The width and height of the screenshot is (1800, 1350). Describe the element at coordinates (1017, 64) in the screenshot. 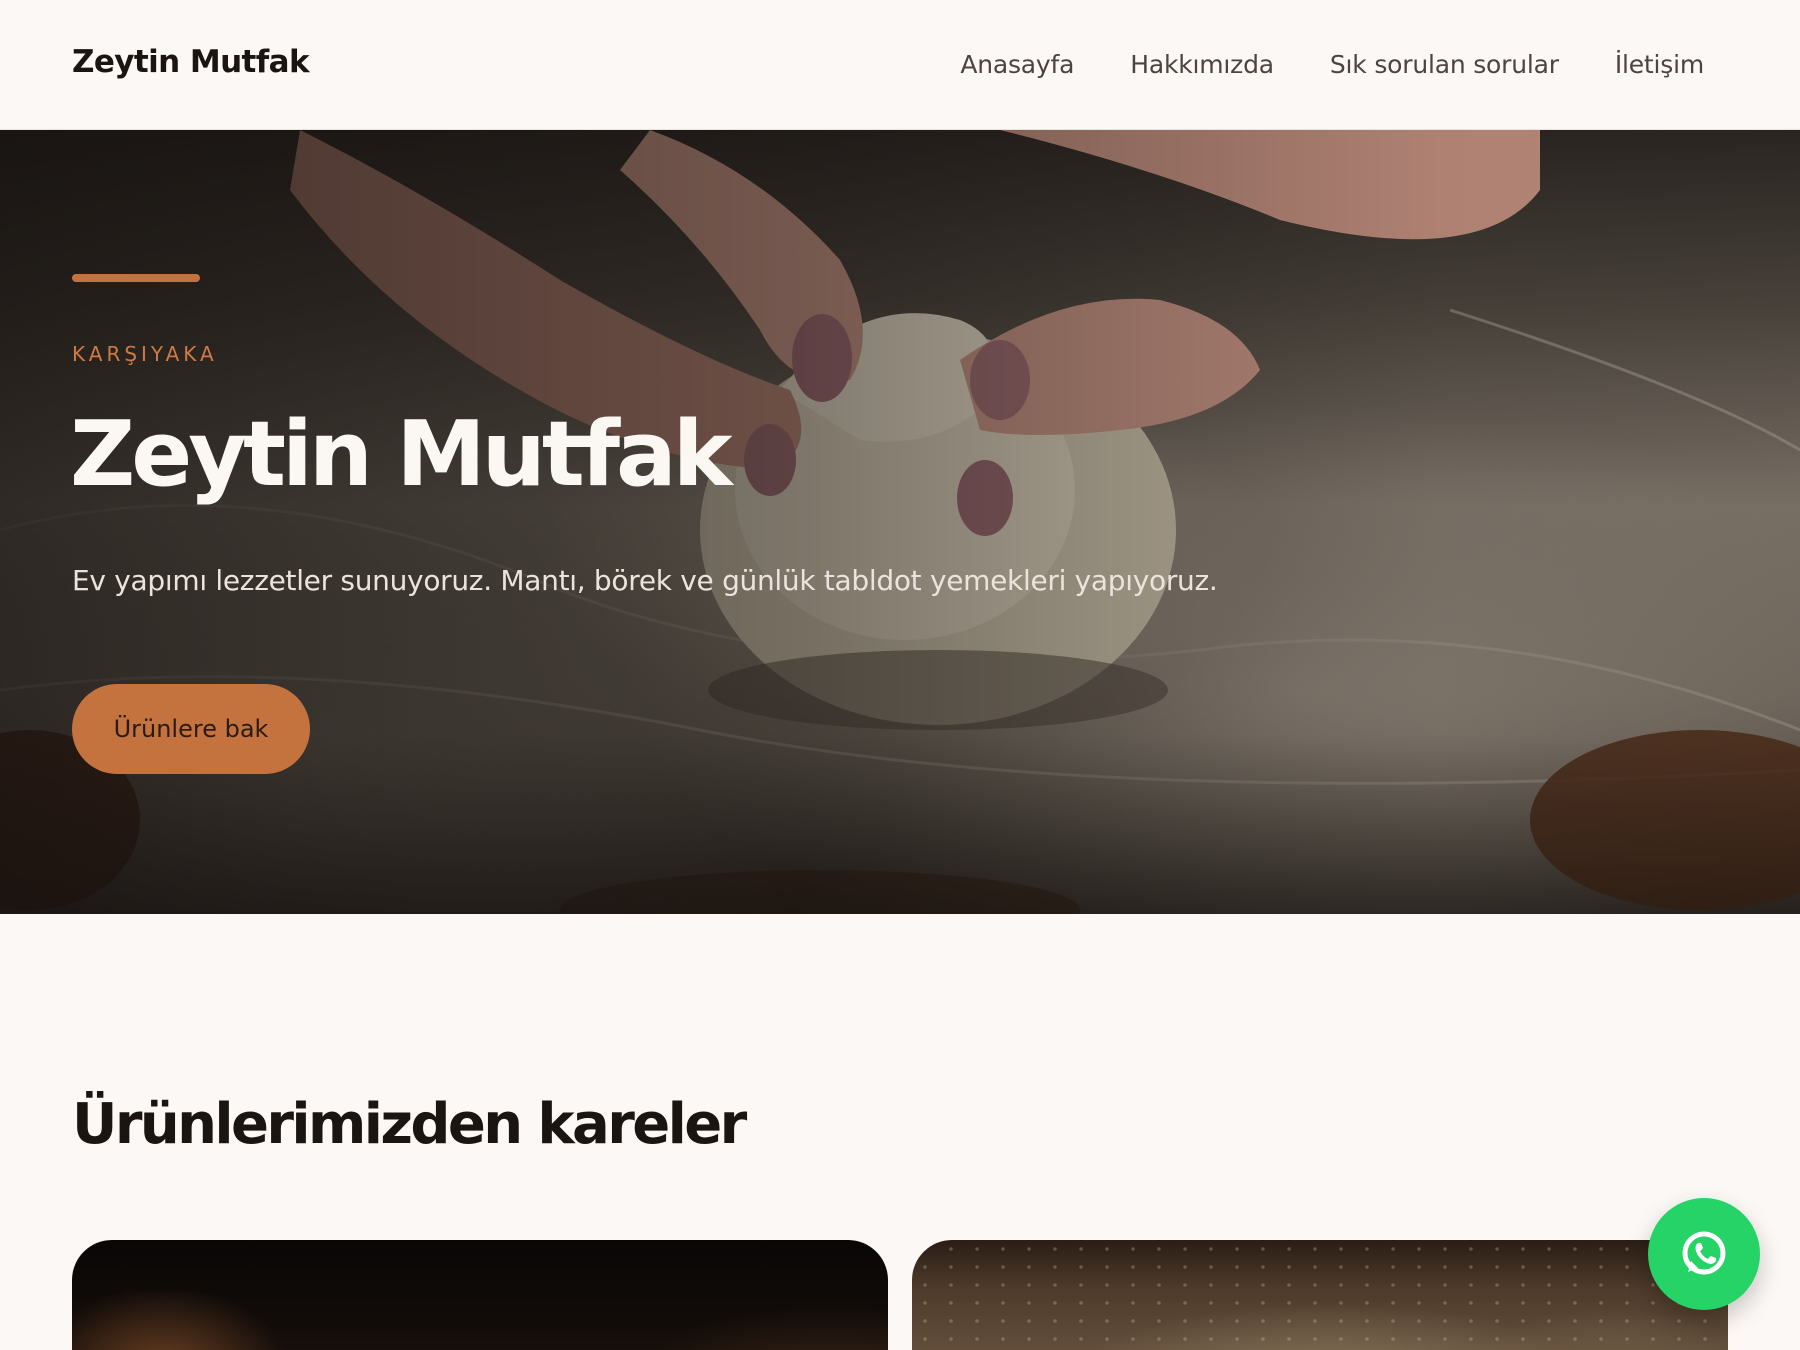

I see `nav-item-home: Anasayfa` at that location.